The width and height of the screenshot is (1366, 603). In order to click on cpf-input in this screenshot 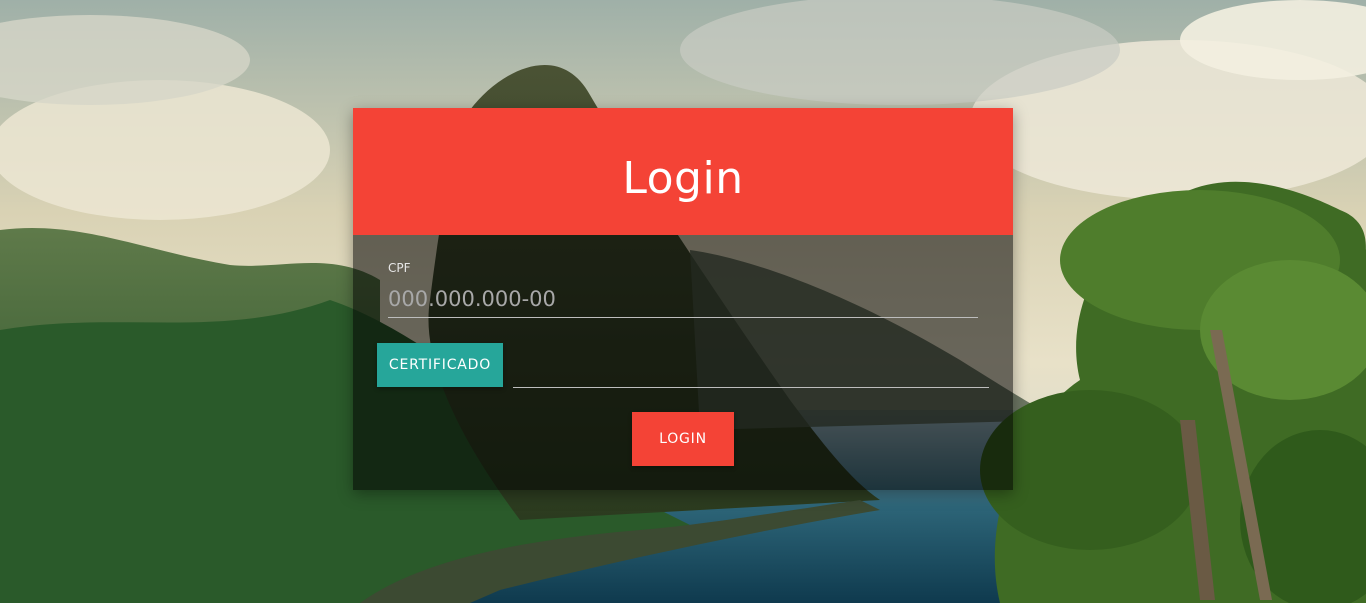, I will do `click(683, 299)`.